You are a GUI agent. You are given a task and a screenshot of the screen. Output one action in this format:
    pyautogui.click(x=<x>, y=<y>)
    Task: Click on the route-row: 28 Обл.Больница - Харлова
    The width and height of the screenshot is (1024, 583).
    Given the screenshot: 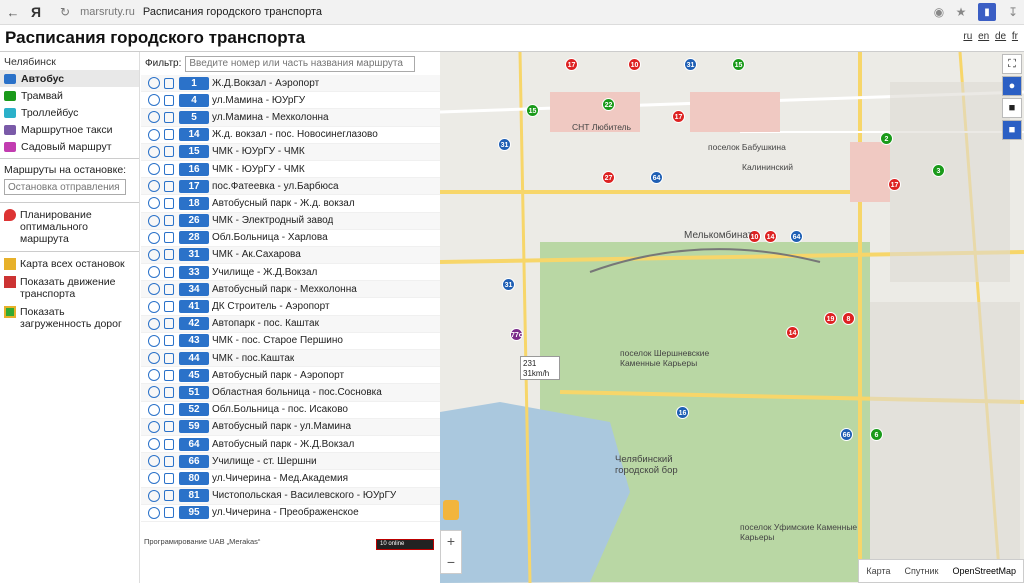 What is the action you would take?
    pyautogui.click(x=290, y=238)
    